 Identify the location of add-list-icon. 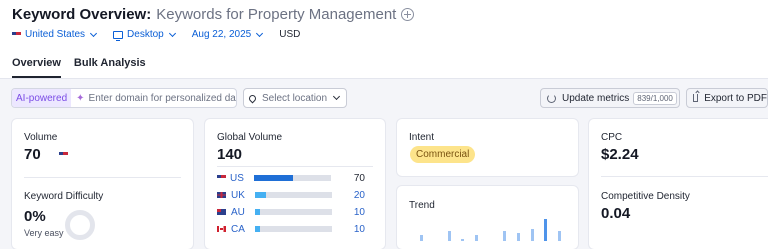
(408, 14).